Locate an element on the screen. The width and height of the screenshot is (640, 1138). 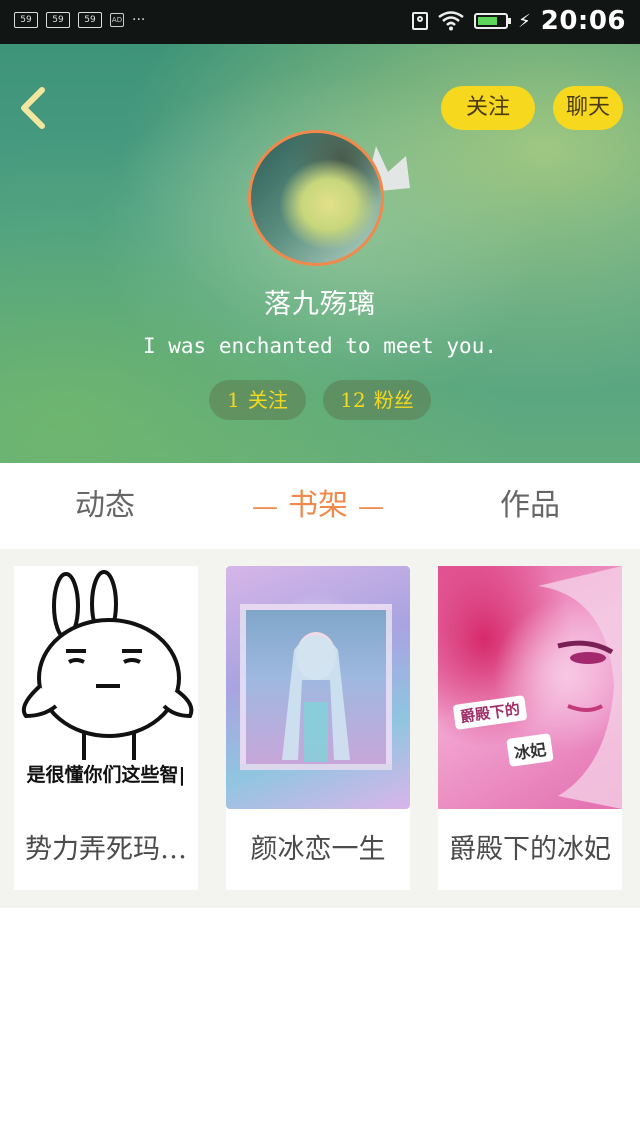
back-icon is located at coordinates (34, 108).